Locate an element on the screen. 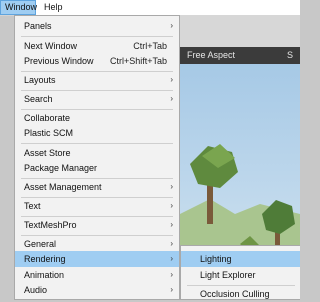 Image resolution: width=320 pixels, height=302 pixels. menu-item-layouts: Layouts › is located at coordinates (97, 80).